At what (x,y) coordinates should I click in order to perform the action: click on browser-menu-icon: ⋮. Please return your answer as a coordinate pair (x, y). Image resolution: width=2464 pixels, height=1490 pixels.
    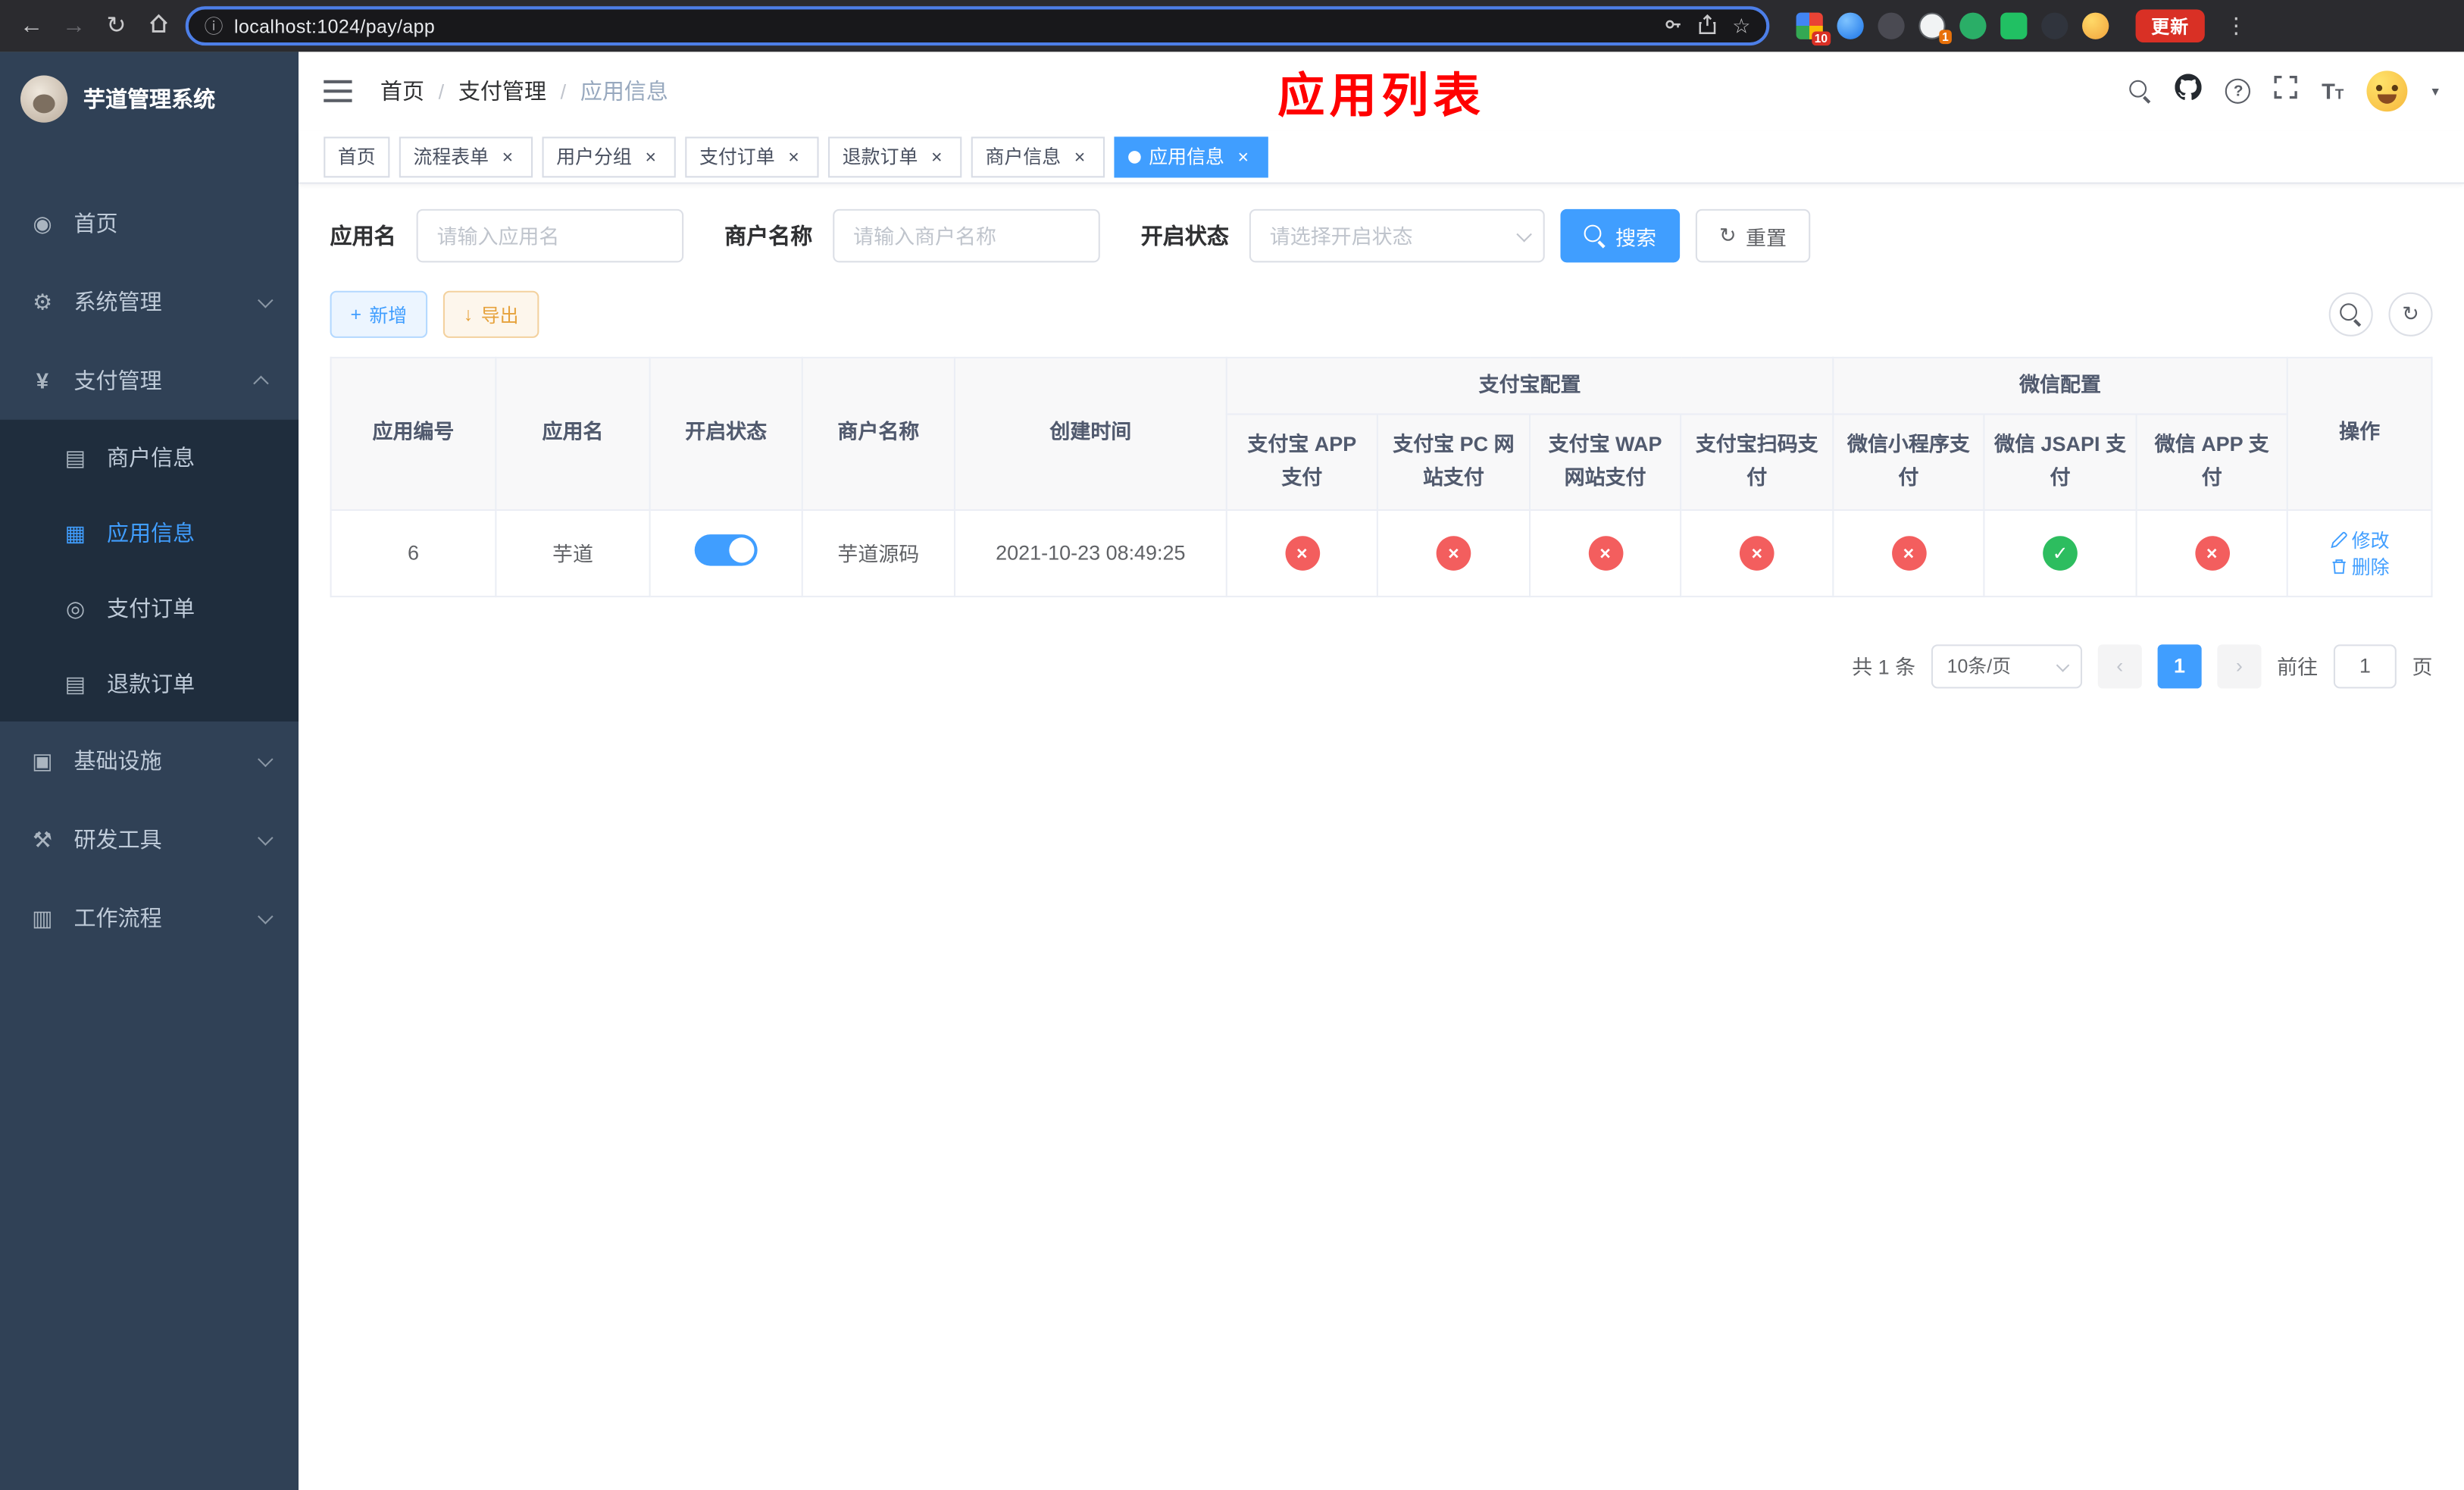
    Looking at the image, I should click on (2236, 26).